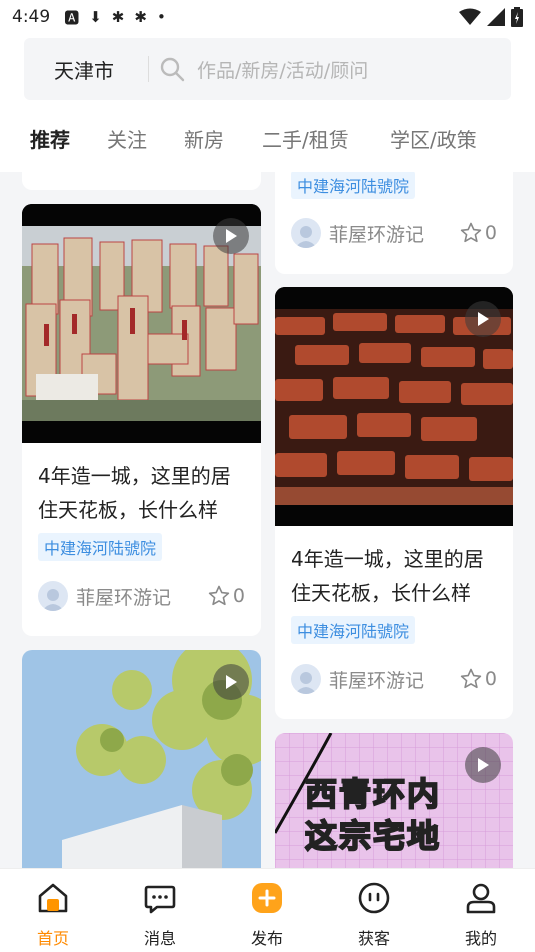  I want to click on profile-icon, so click(481, 898).